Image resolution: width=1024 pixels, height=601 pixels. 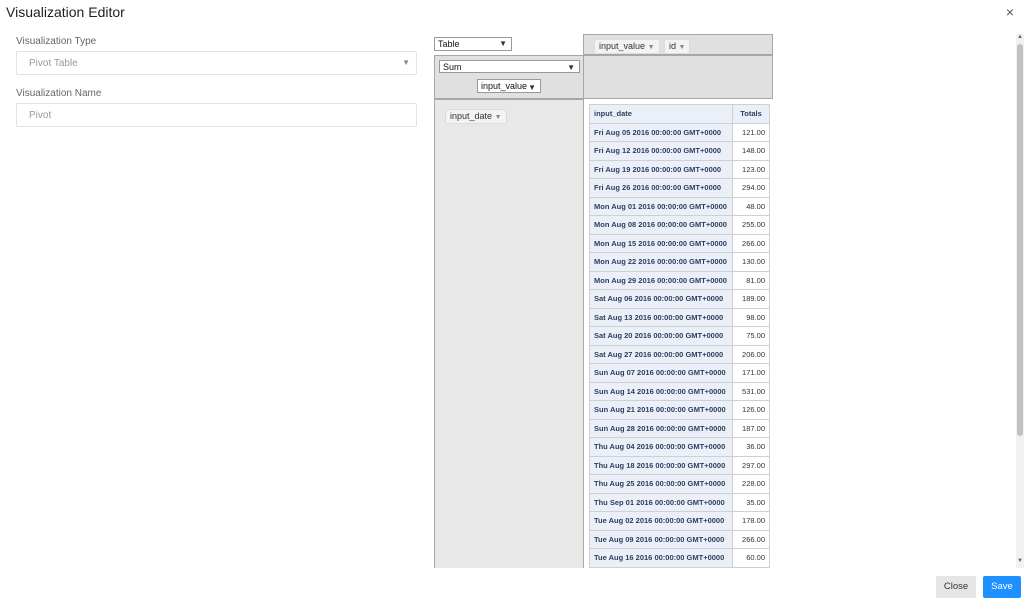 What do you see at coordinates (661, 336) in the screenshot?
I see `row-label-cell: Sat Aug 20 2016 00:00:00 GMT+0000` at bounding box center [661, 336].